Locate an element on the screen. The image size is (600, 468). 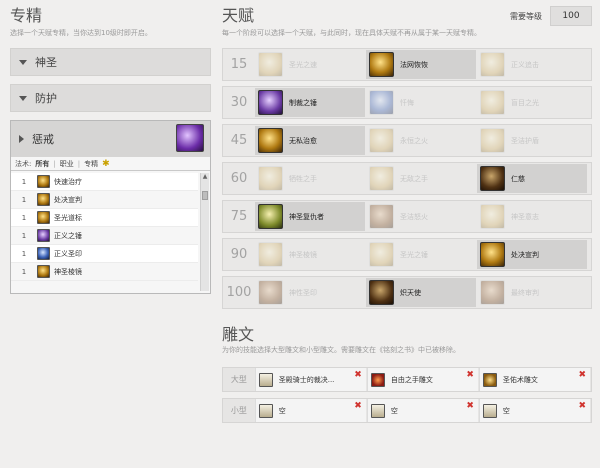
talent-cell: 永恒之火 is located at coordinates (421, 140).